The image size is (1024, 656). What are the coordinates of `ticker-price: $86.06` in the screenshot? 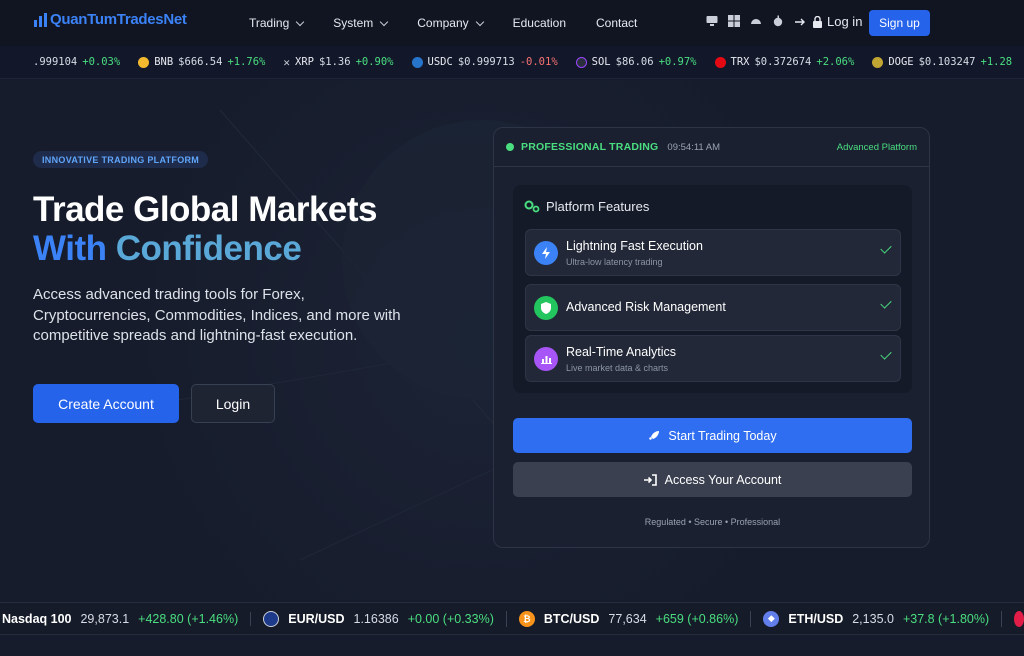 It's located at (634, 62).